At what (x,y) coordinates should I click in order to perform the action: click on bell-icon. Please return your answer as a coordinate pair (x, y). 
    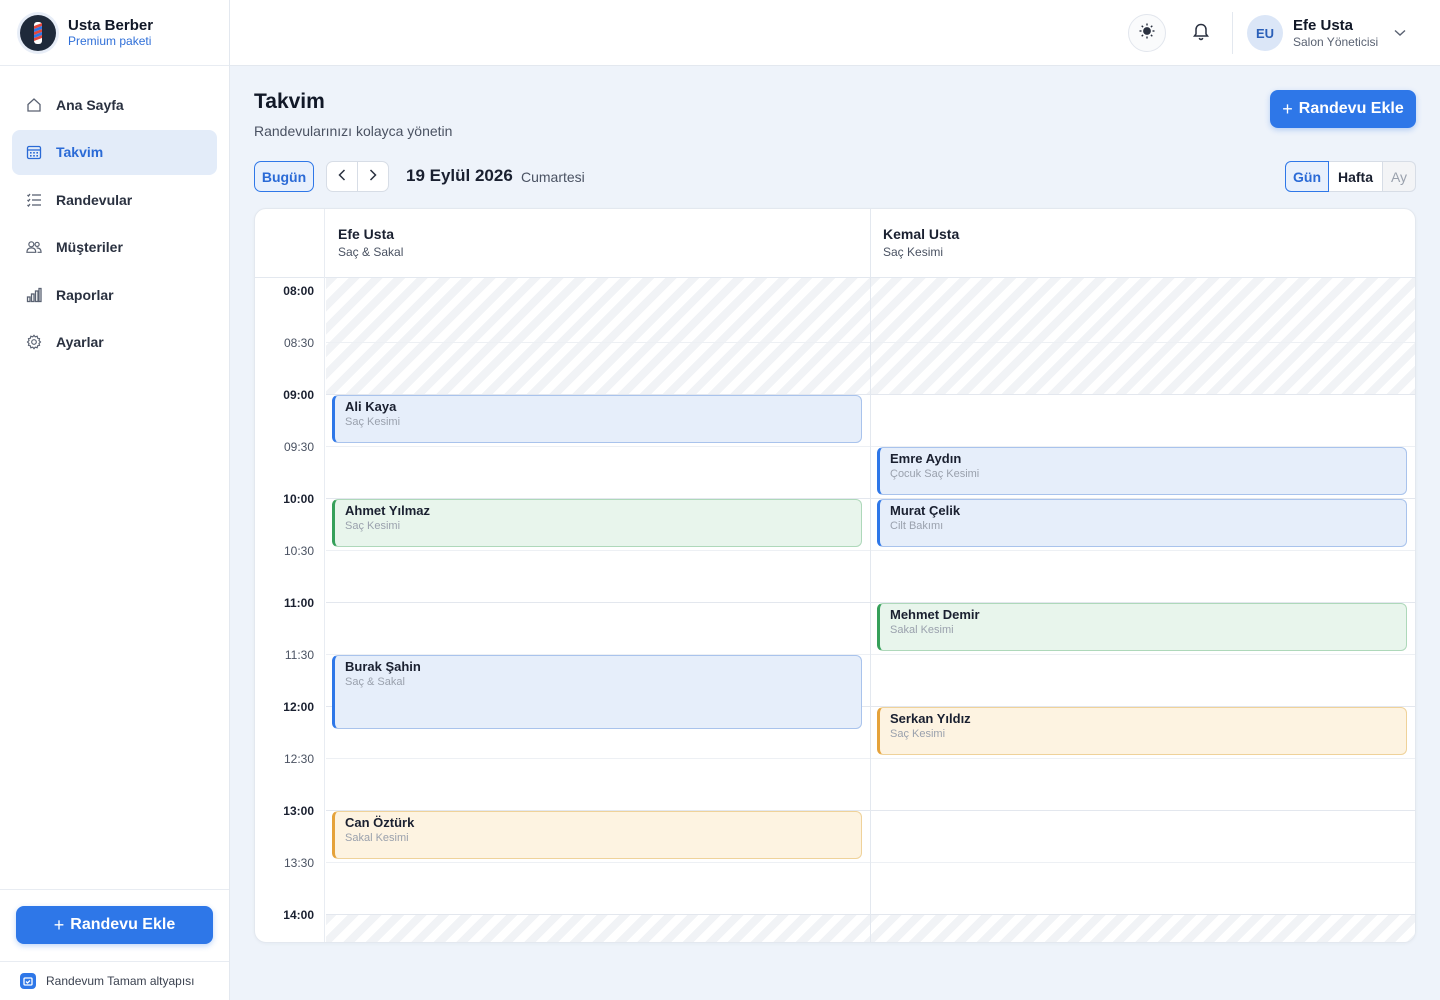
    Looking at the image, I should click on (1201, 33).